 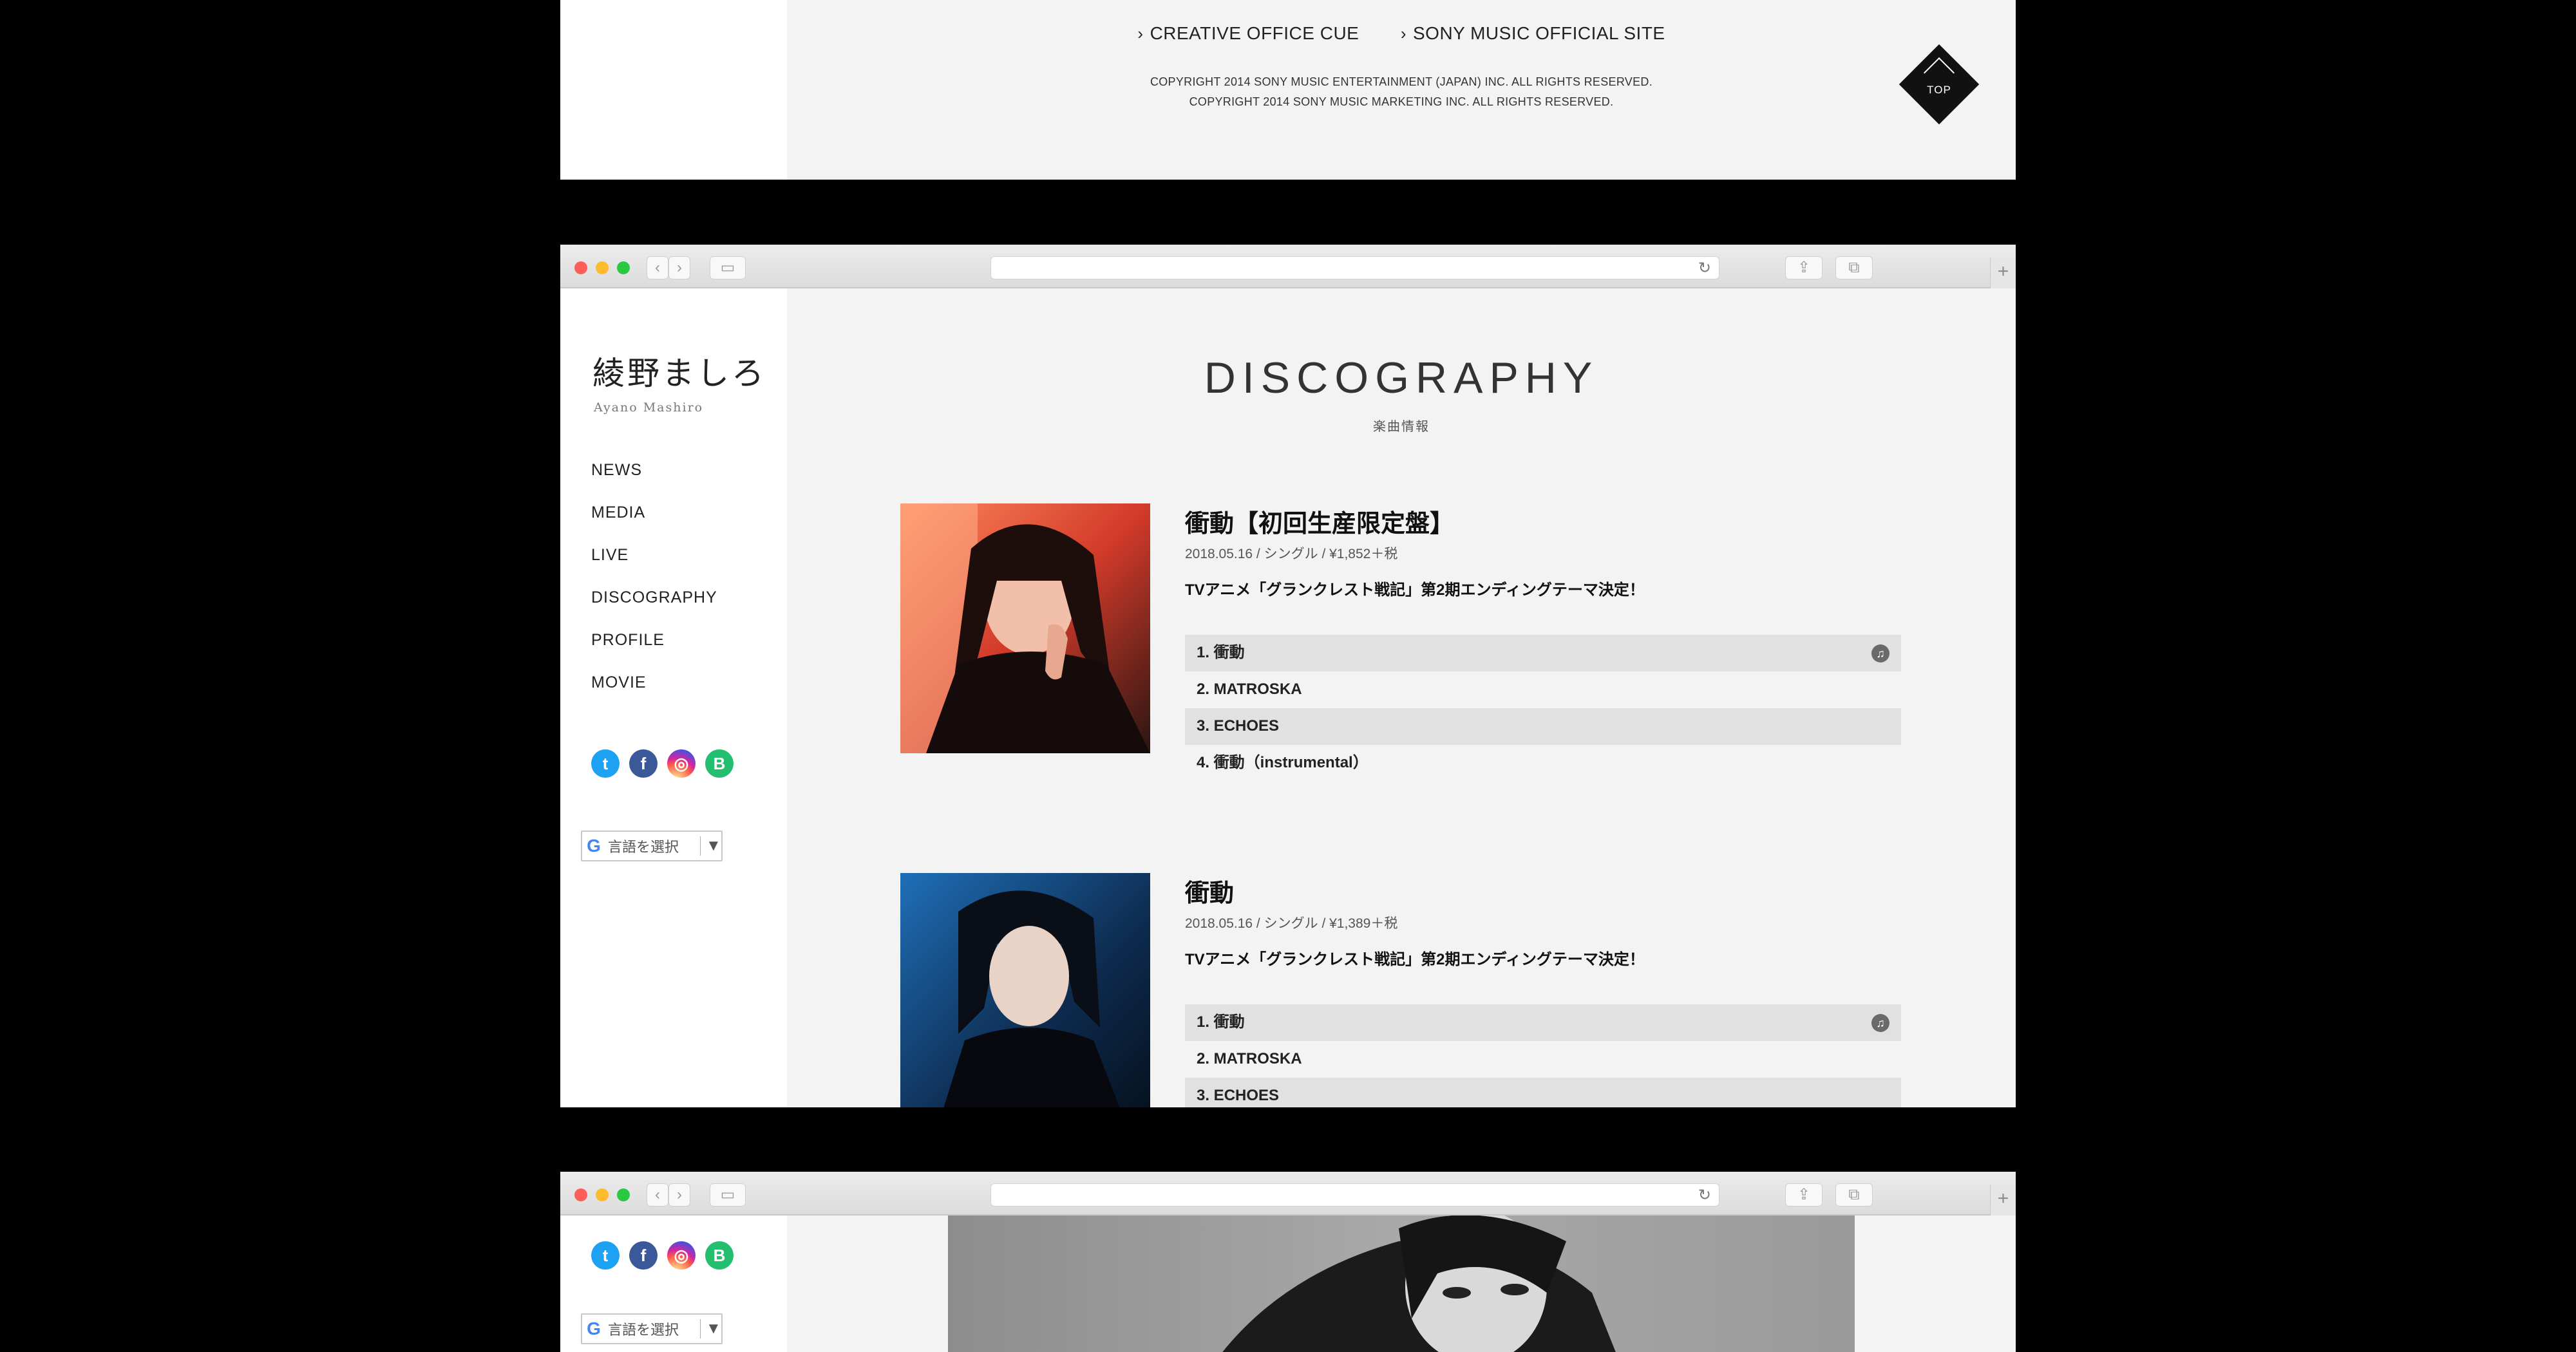 I want to click on release-title: 衝動【初回生産限定盤】, so click(x=1320, y=524).